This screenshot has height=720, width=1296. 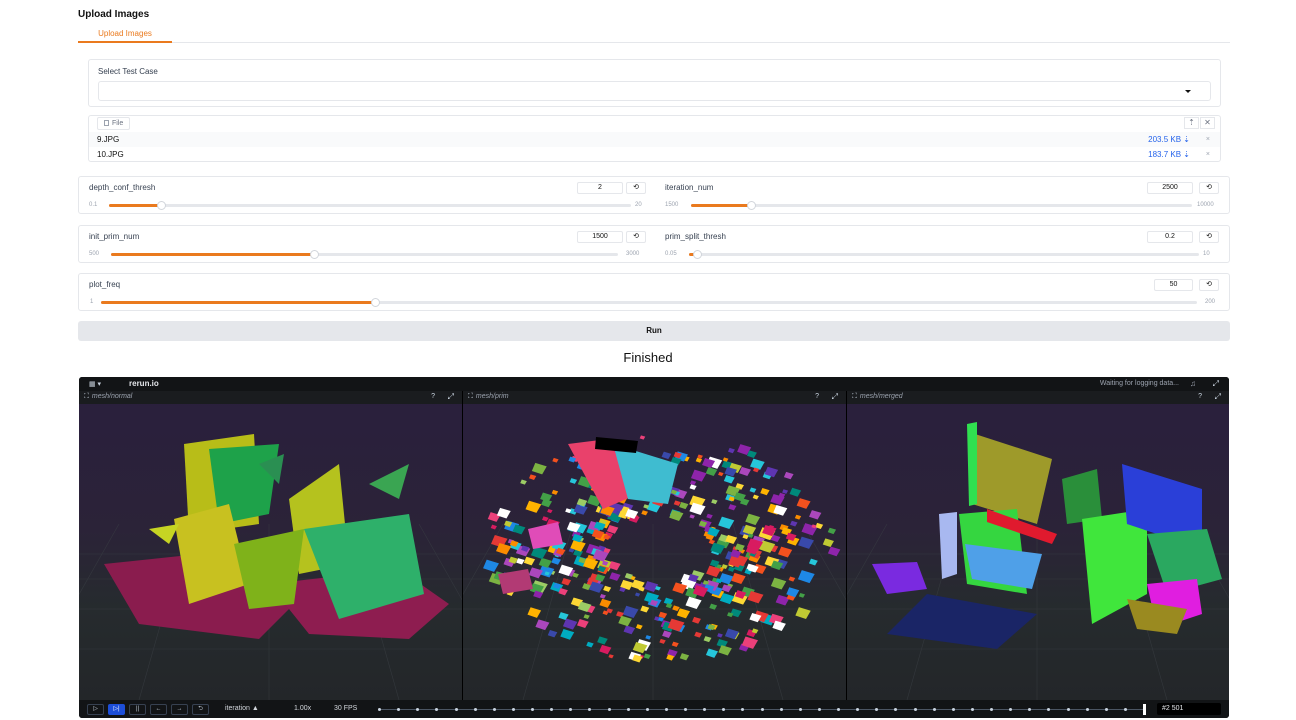 I want to click on step-forward-icon: →, so click(x=179, y=709).